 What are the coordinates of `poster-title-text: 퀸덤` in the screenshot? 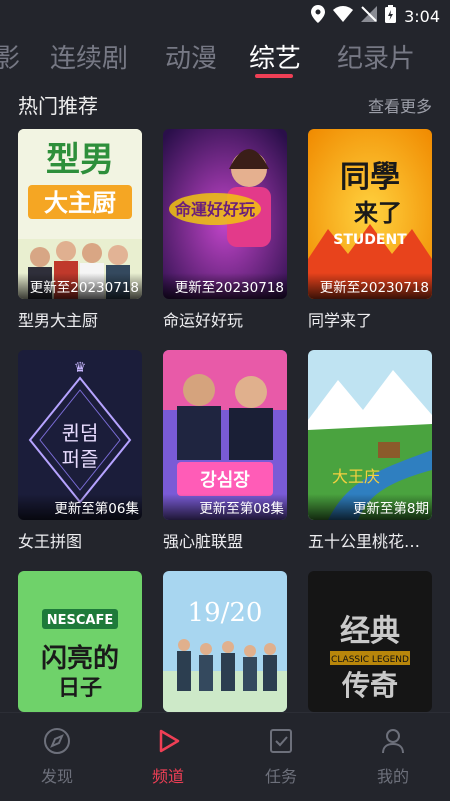 It's located at (80, 433).